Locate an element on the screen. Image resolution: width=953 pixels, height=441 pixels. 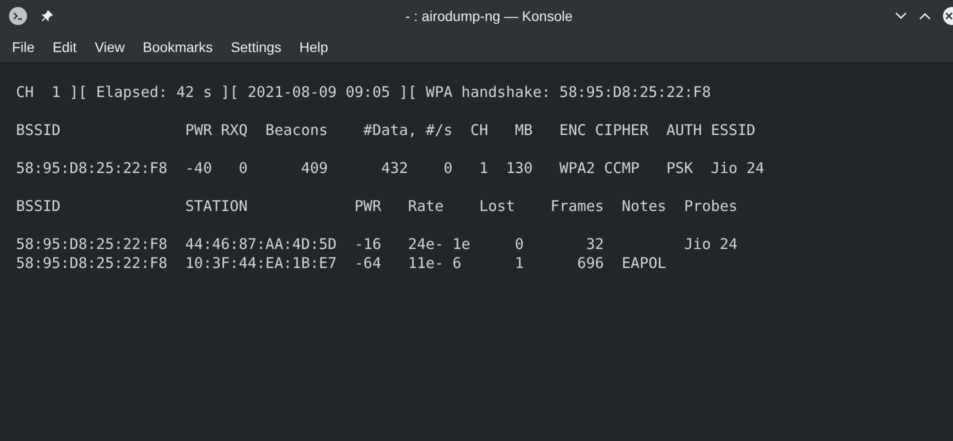
terminal-line: 58:95:D8:25:22:F8 10:3F:44:EA:1B:E7 -64 11e- 6 1 696 EAPOL is located at coordinates (341, 263).